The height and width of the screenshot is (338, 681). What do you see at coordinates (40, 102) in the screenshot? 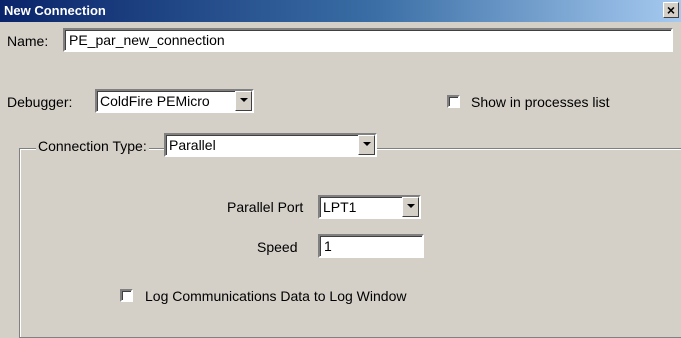
I see `debugger-label: Debugger:` at bounding box center [40, 102].